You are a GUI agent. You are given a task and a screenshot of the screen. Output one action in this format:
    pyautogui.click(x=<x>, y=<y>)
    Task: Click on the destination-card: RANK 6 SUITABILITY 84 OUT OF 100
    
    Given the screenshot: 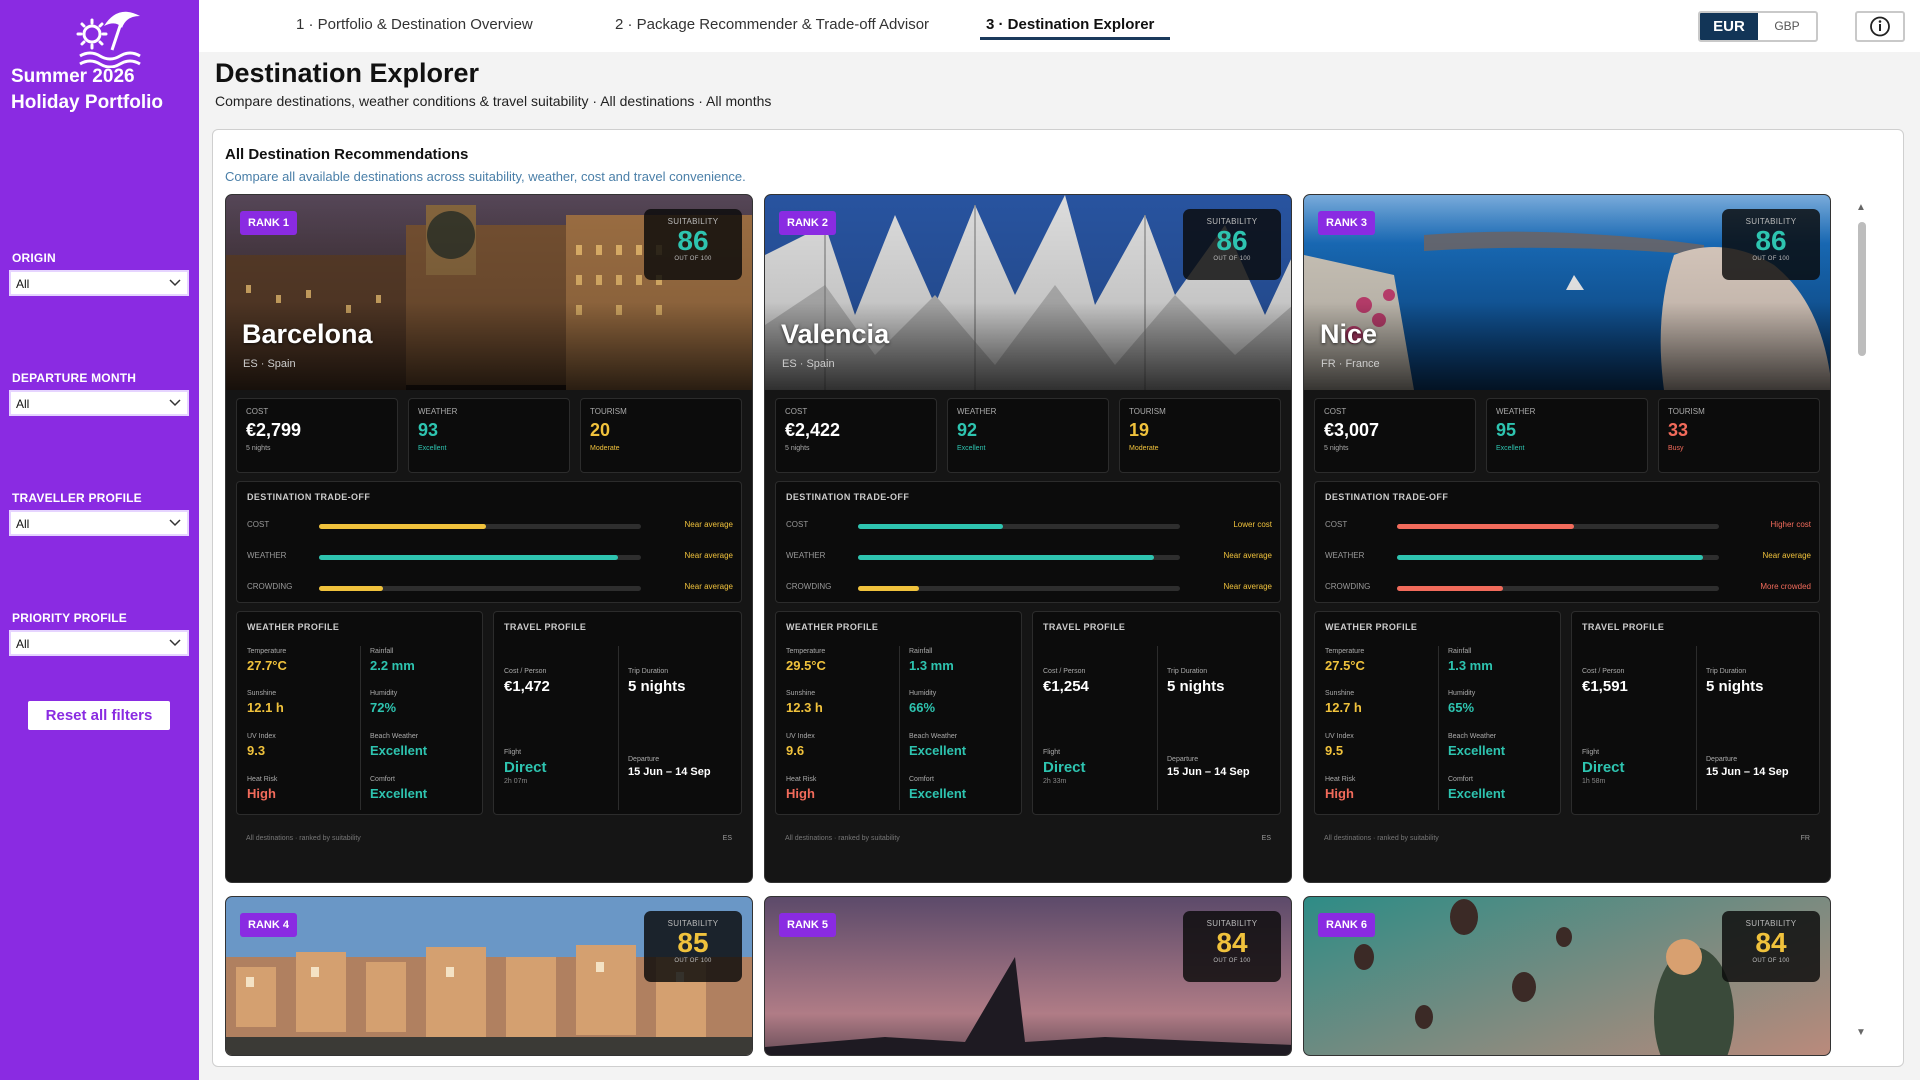 What is the action you would take?
    pyautogui.click(x=1567, y=976)
    